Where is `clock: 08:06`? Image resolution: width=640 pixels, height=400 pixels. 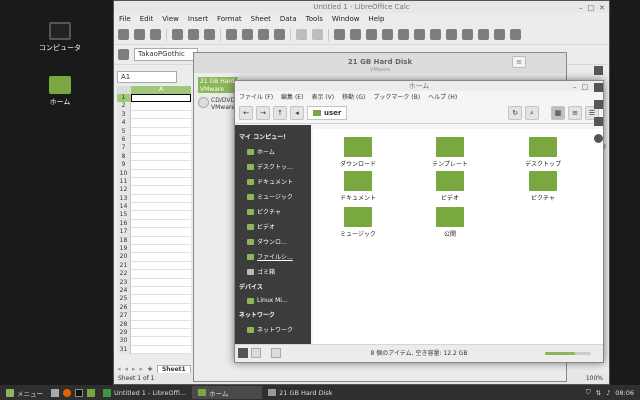
clock: 08:06 is located at coordinates (624, 393).